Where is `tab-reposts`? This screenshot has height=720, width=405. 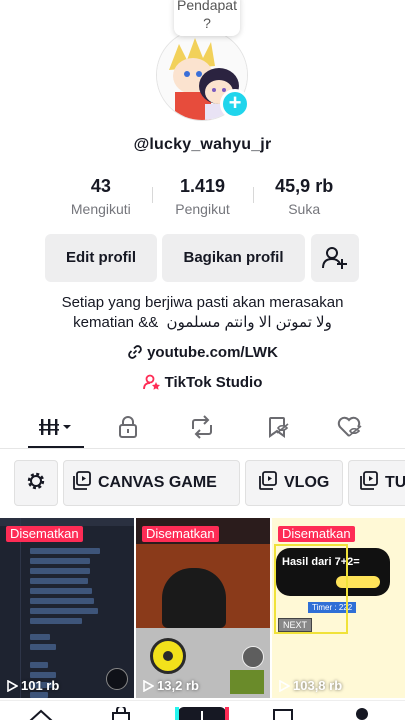
tab-reposts is located at coordinates (202, 427).